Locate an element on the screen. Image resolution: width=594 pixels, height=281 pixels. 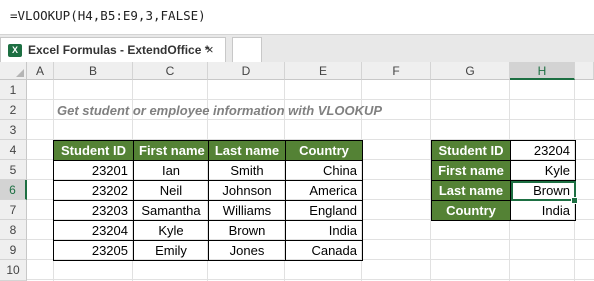
formula-text: =VLOOKUP(H4,B5:E9,3,FALSE) is located at coordinates (108, 15).